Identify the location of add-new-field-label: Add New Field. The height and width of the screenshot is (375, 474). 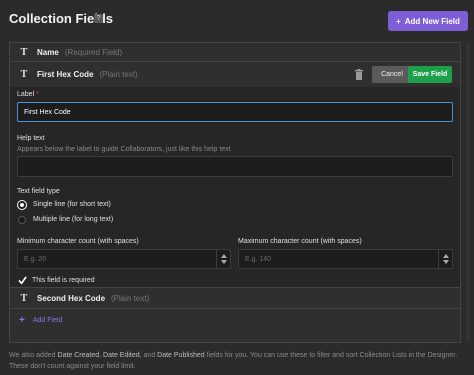
(432, 21).